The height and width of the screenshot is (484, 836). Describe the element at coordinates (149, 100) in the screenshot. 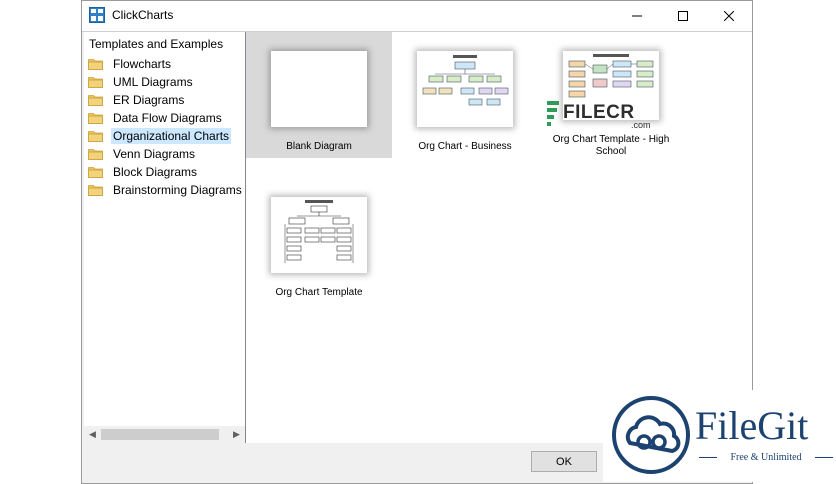

I see `tree-item-label: ER Diagrams` at that location.